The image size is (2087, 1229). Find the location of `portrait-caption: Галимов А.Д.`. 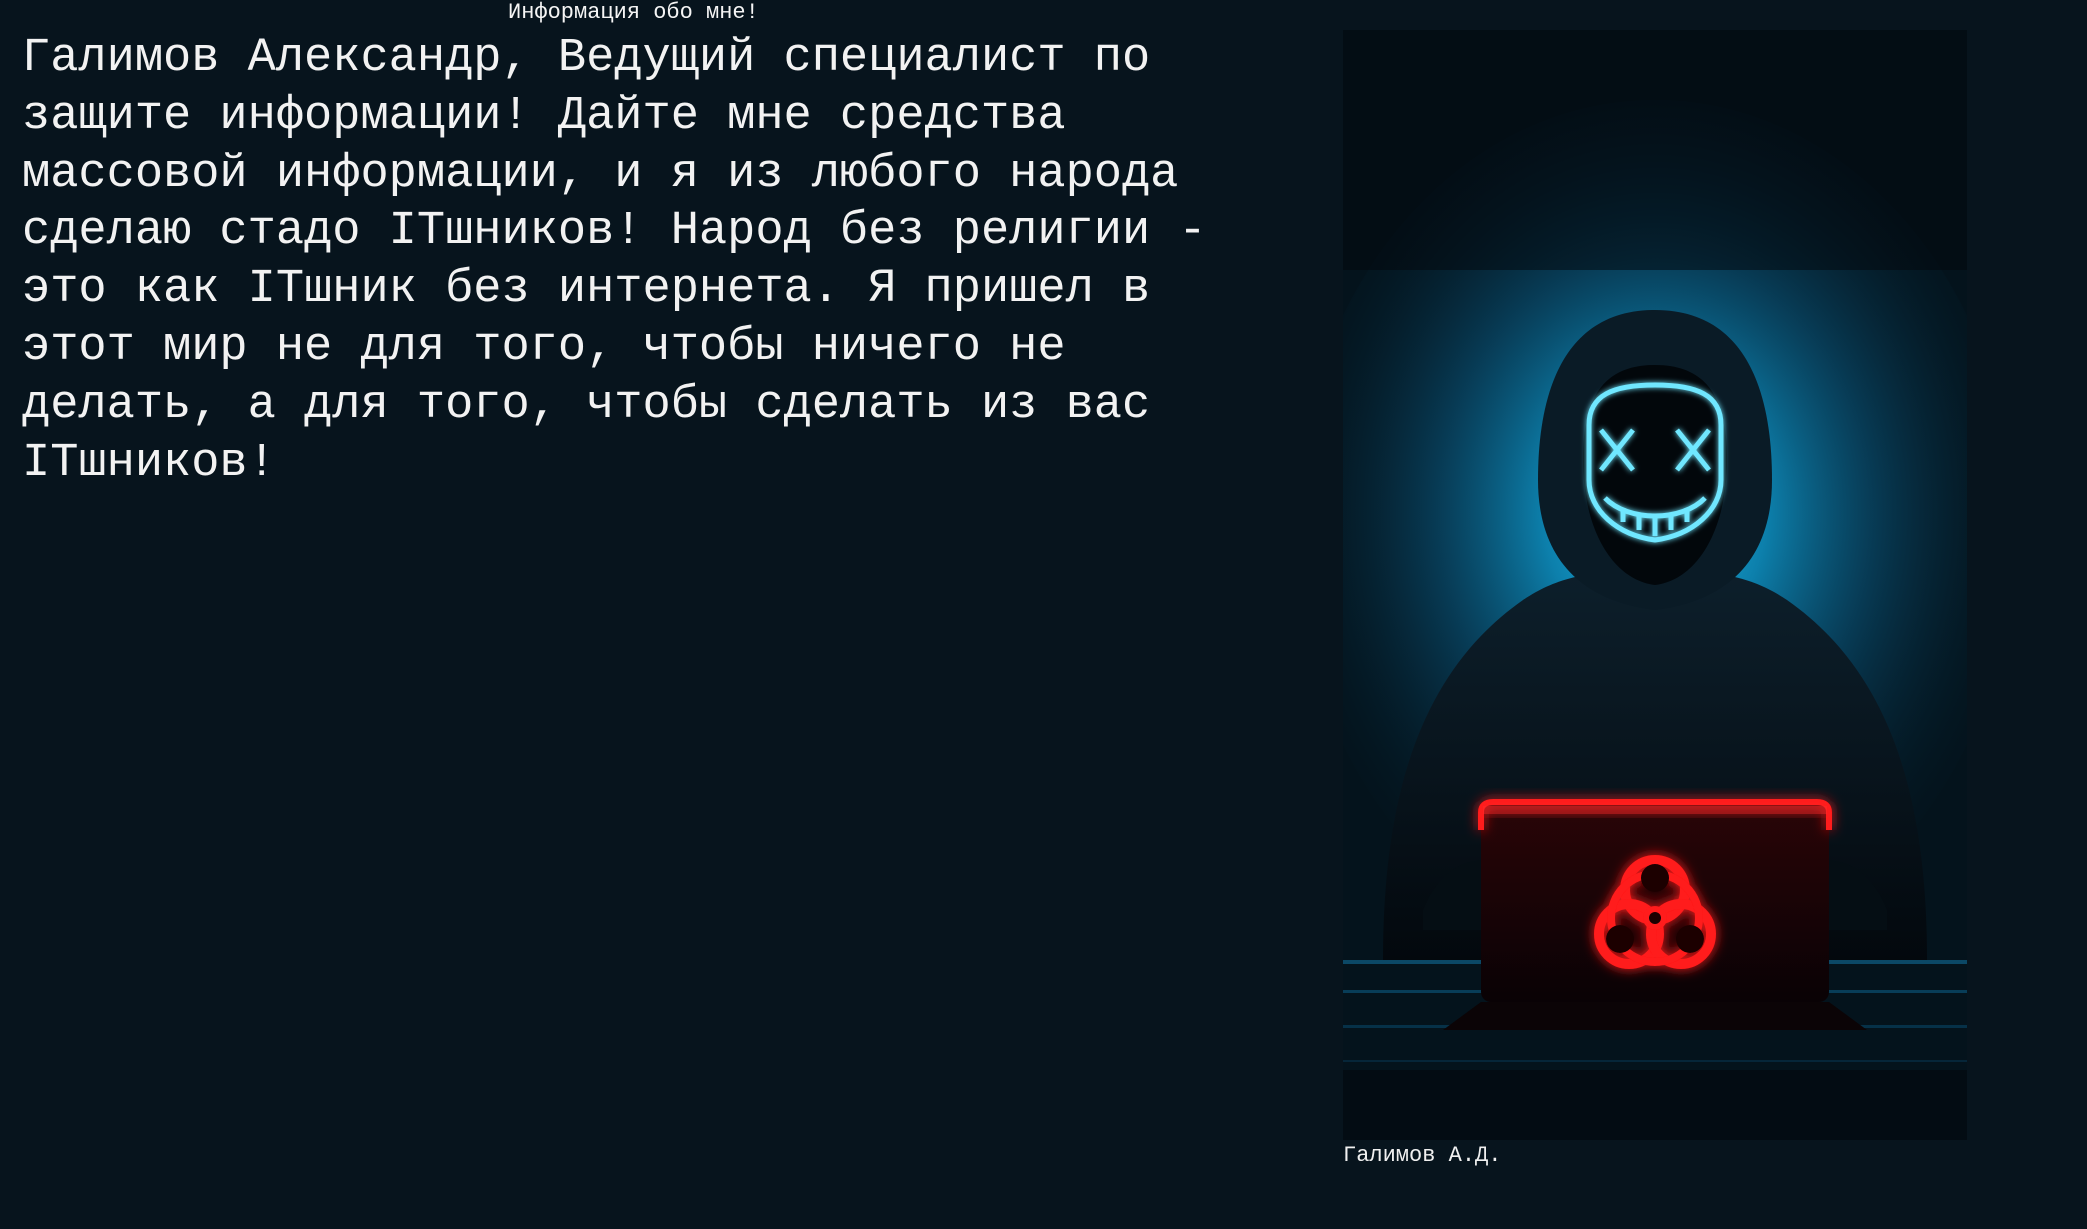

portrait-caption: Галимов А.Д. is located at coordinates (1422, 1155).